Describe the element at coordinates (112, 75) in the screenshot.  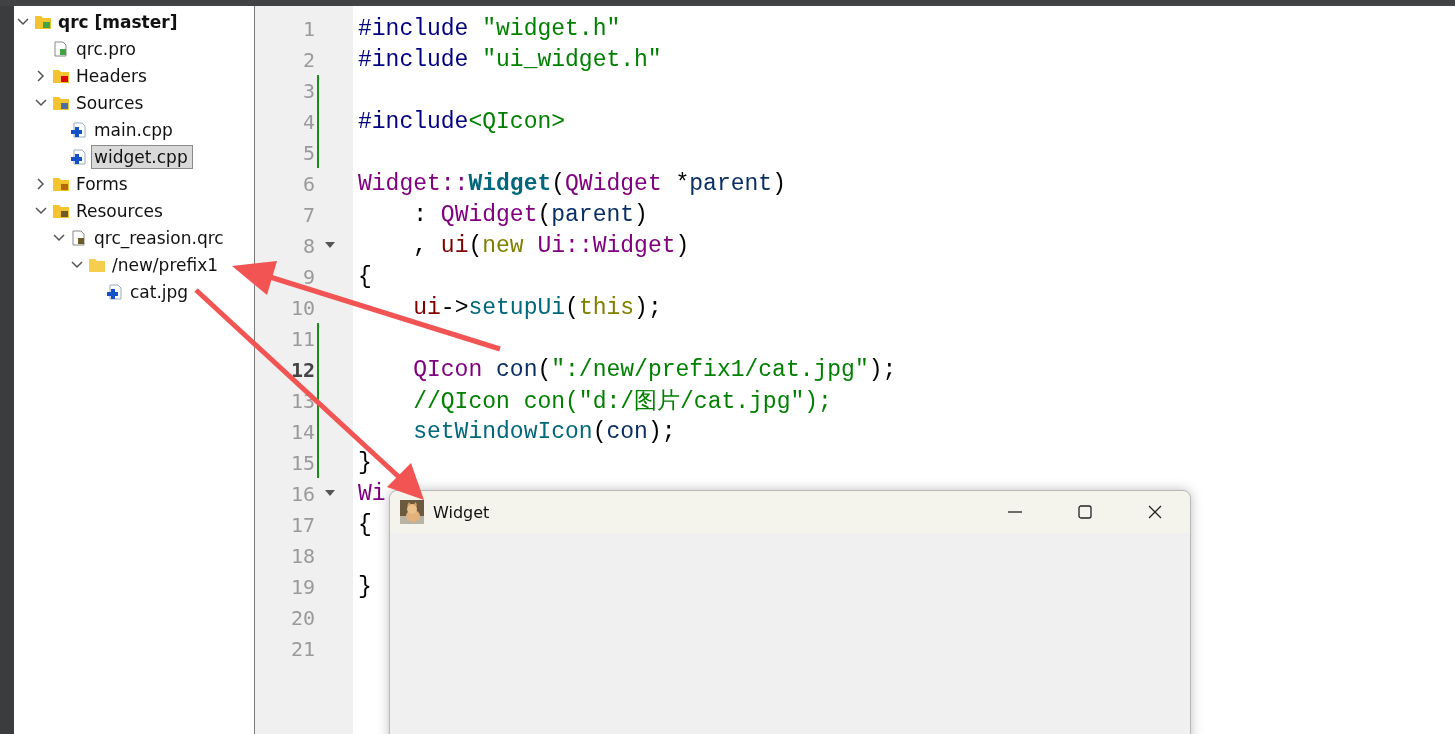
I see `tree-item: Headers` at that location.